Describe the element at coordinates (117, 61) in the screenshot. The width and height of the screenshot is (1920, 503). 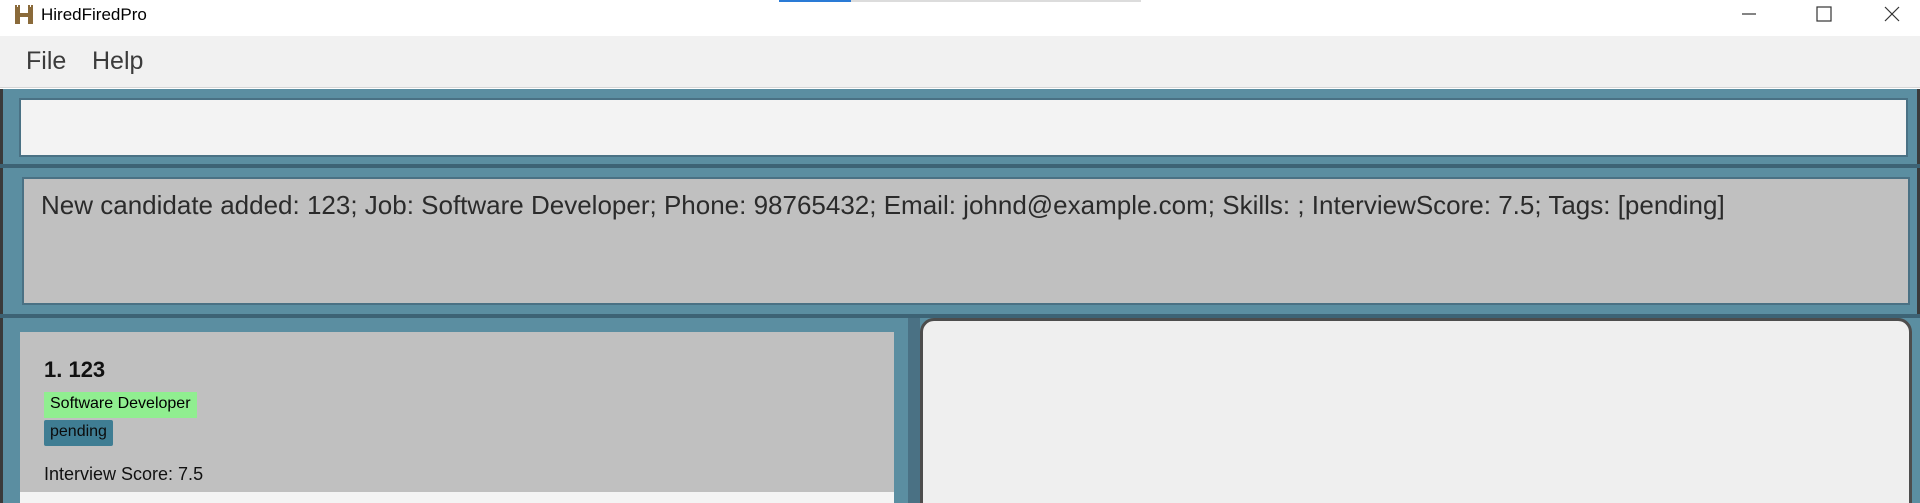
I see `menu-help: Help` at that location.